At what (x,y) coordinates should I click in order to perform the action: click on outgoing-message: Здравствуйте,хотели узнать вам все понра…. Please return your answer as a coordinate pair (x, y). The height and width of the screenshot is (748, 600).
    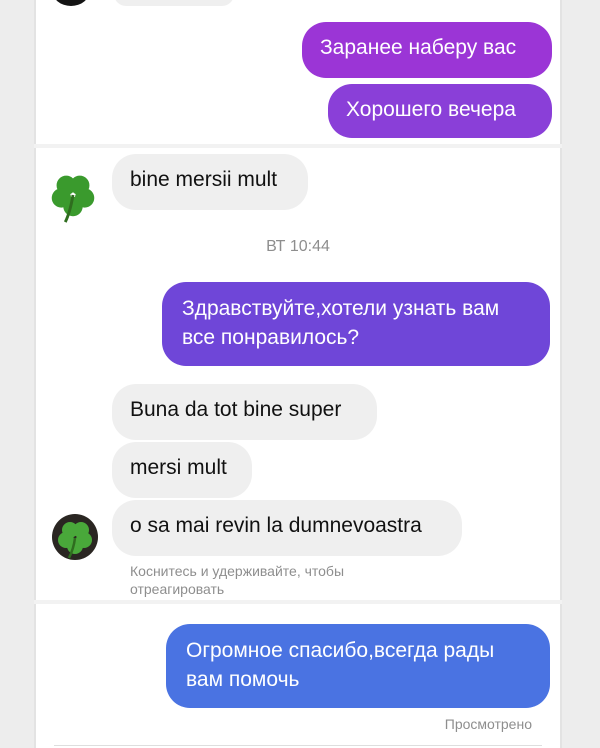
    Looking at the image, I should click on (356, 324).